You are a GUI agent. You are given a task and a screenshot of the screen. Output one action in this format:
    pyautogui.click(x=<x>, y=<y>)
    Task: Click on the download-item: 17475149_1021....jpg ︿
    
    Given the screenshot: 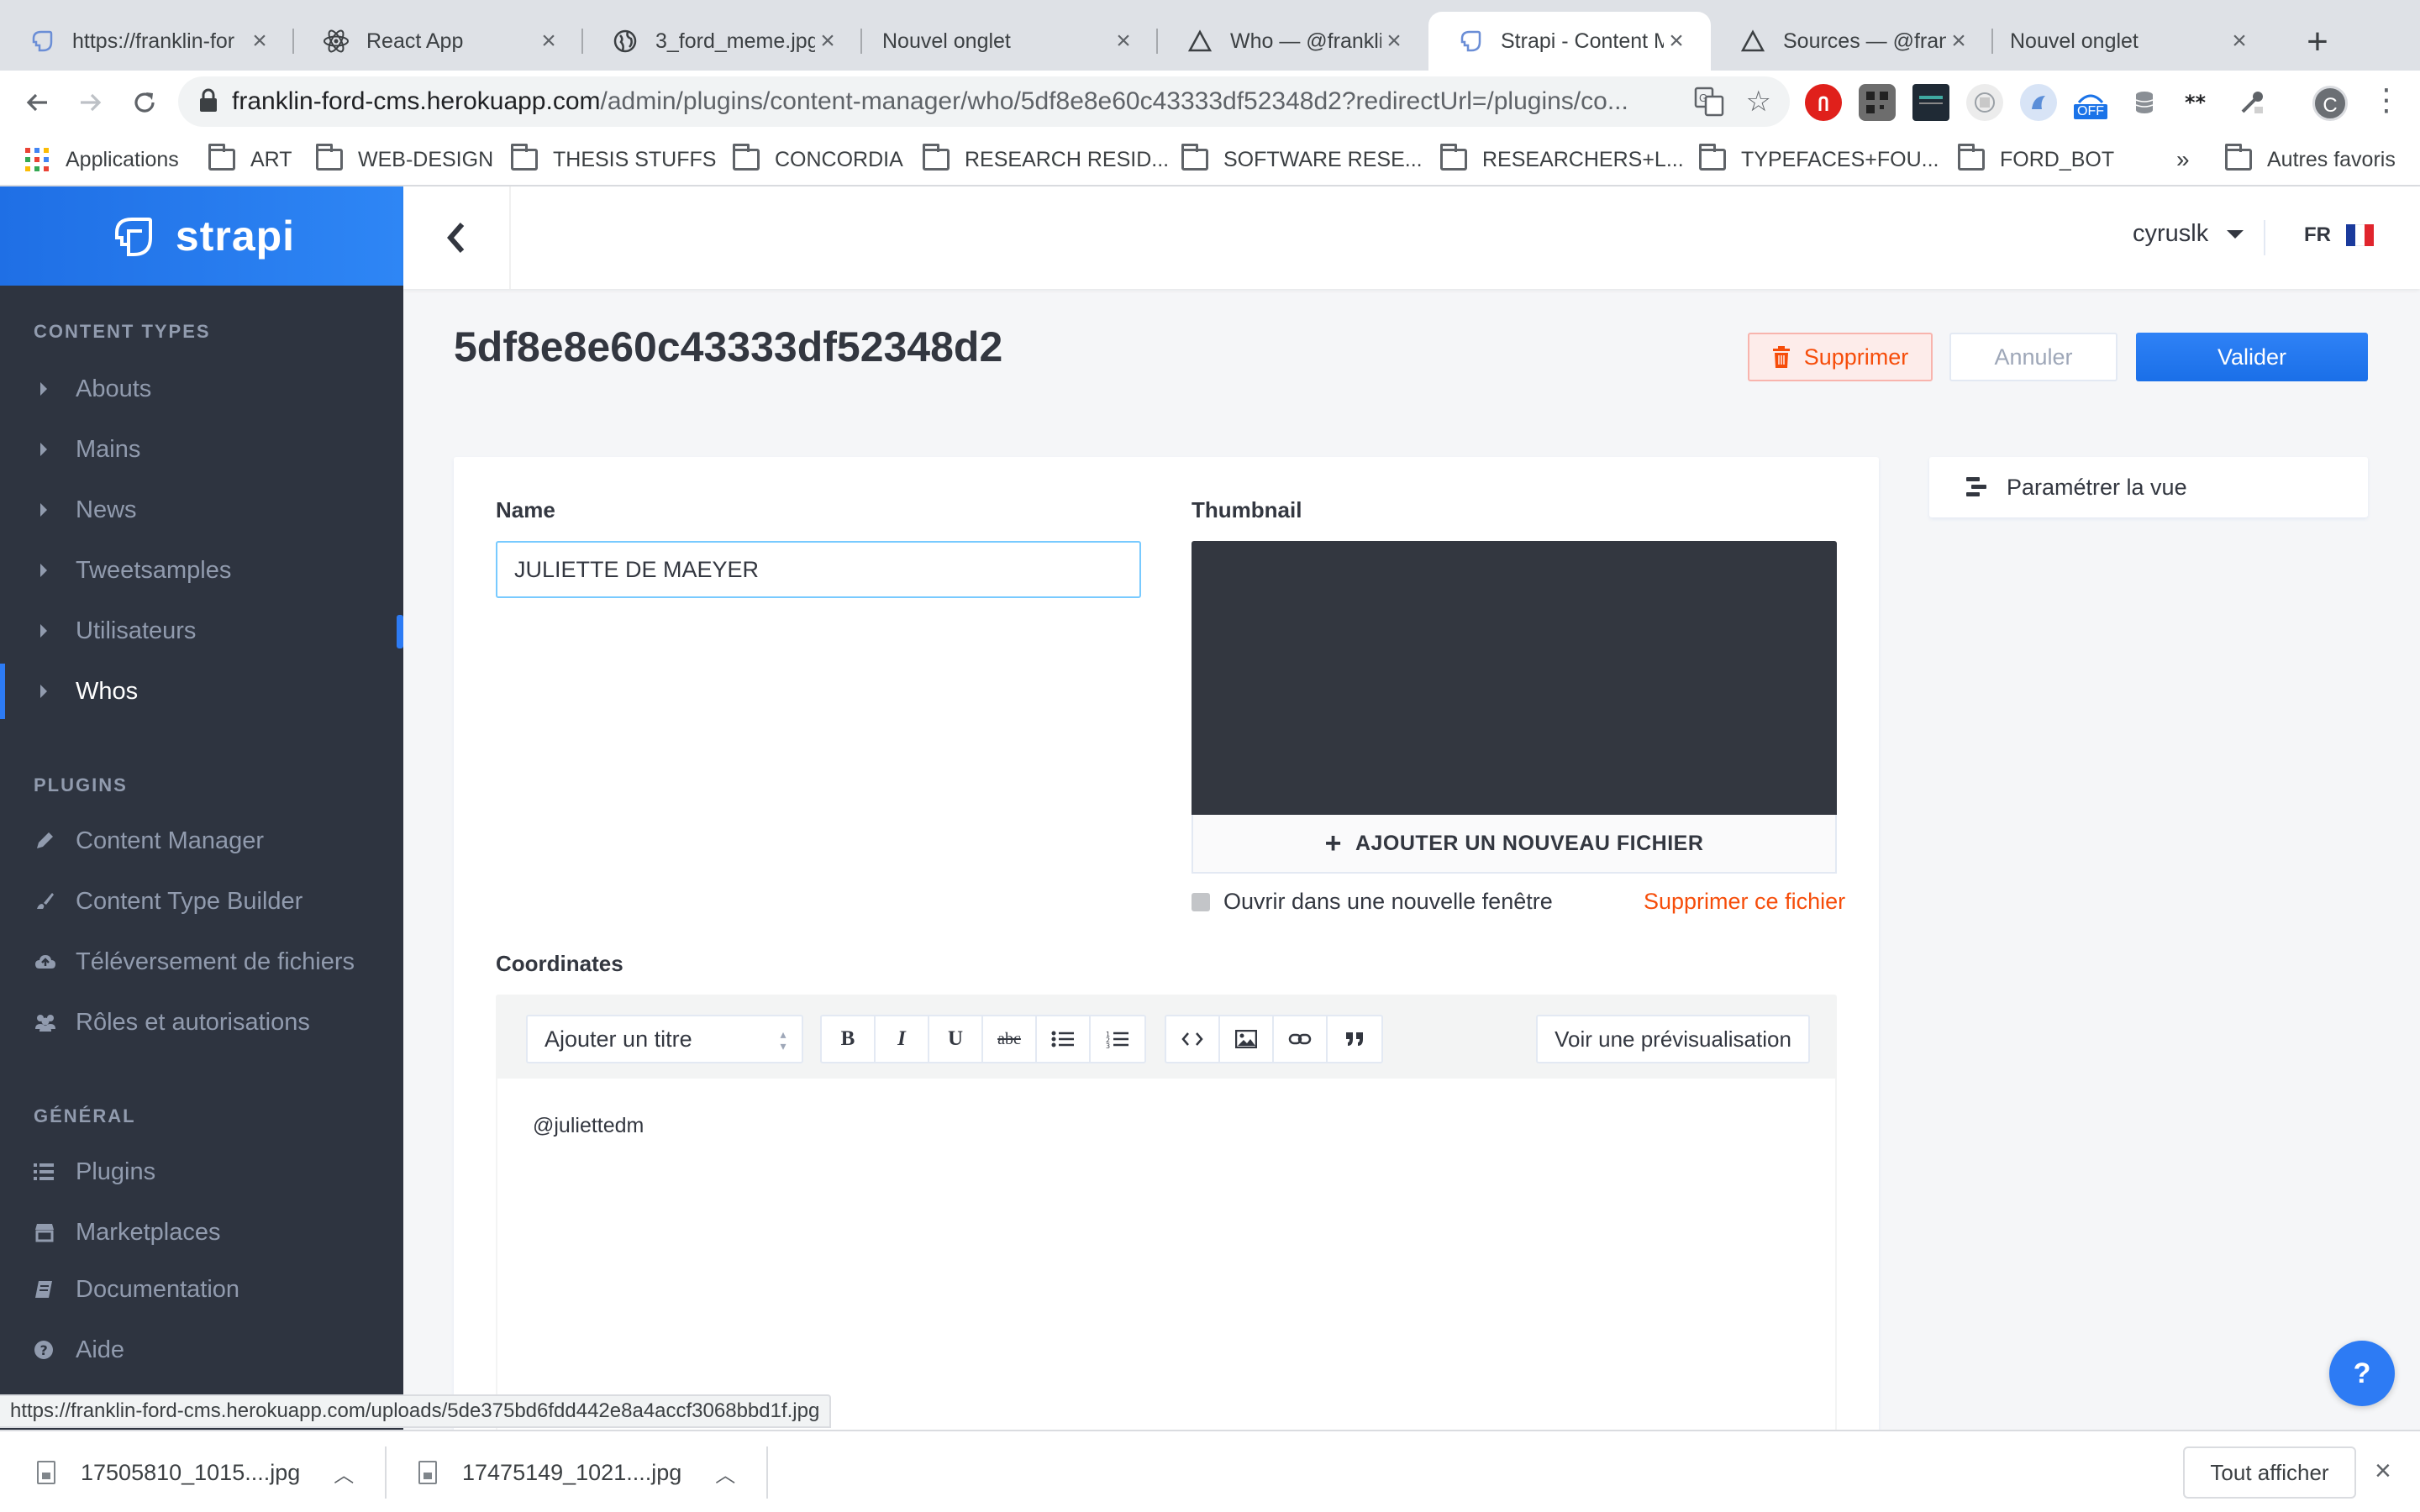 What is the action you would take?
    pyautogui.click(x=576, y=1471)
    